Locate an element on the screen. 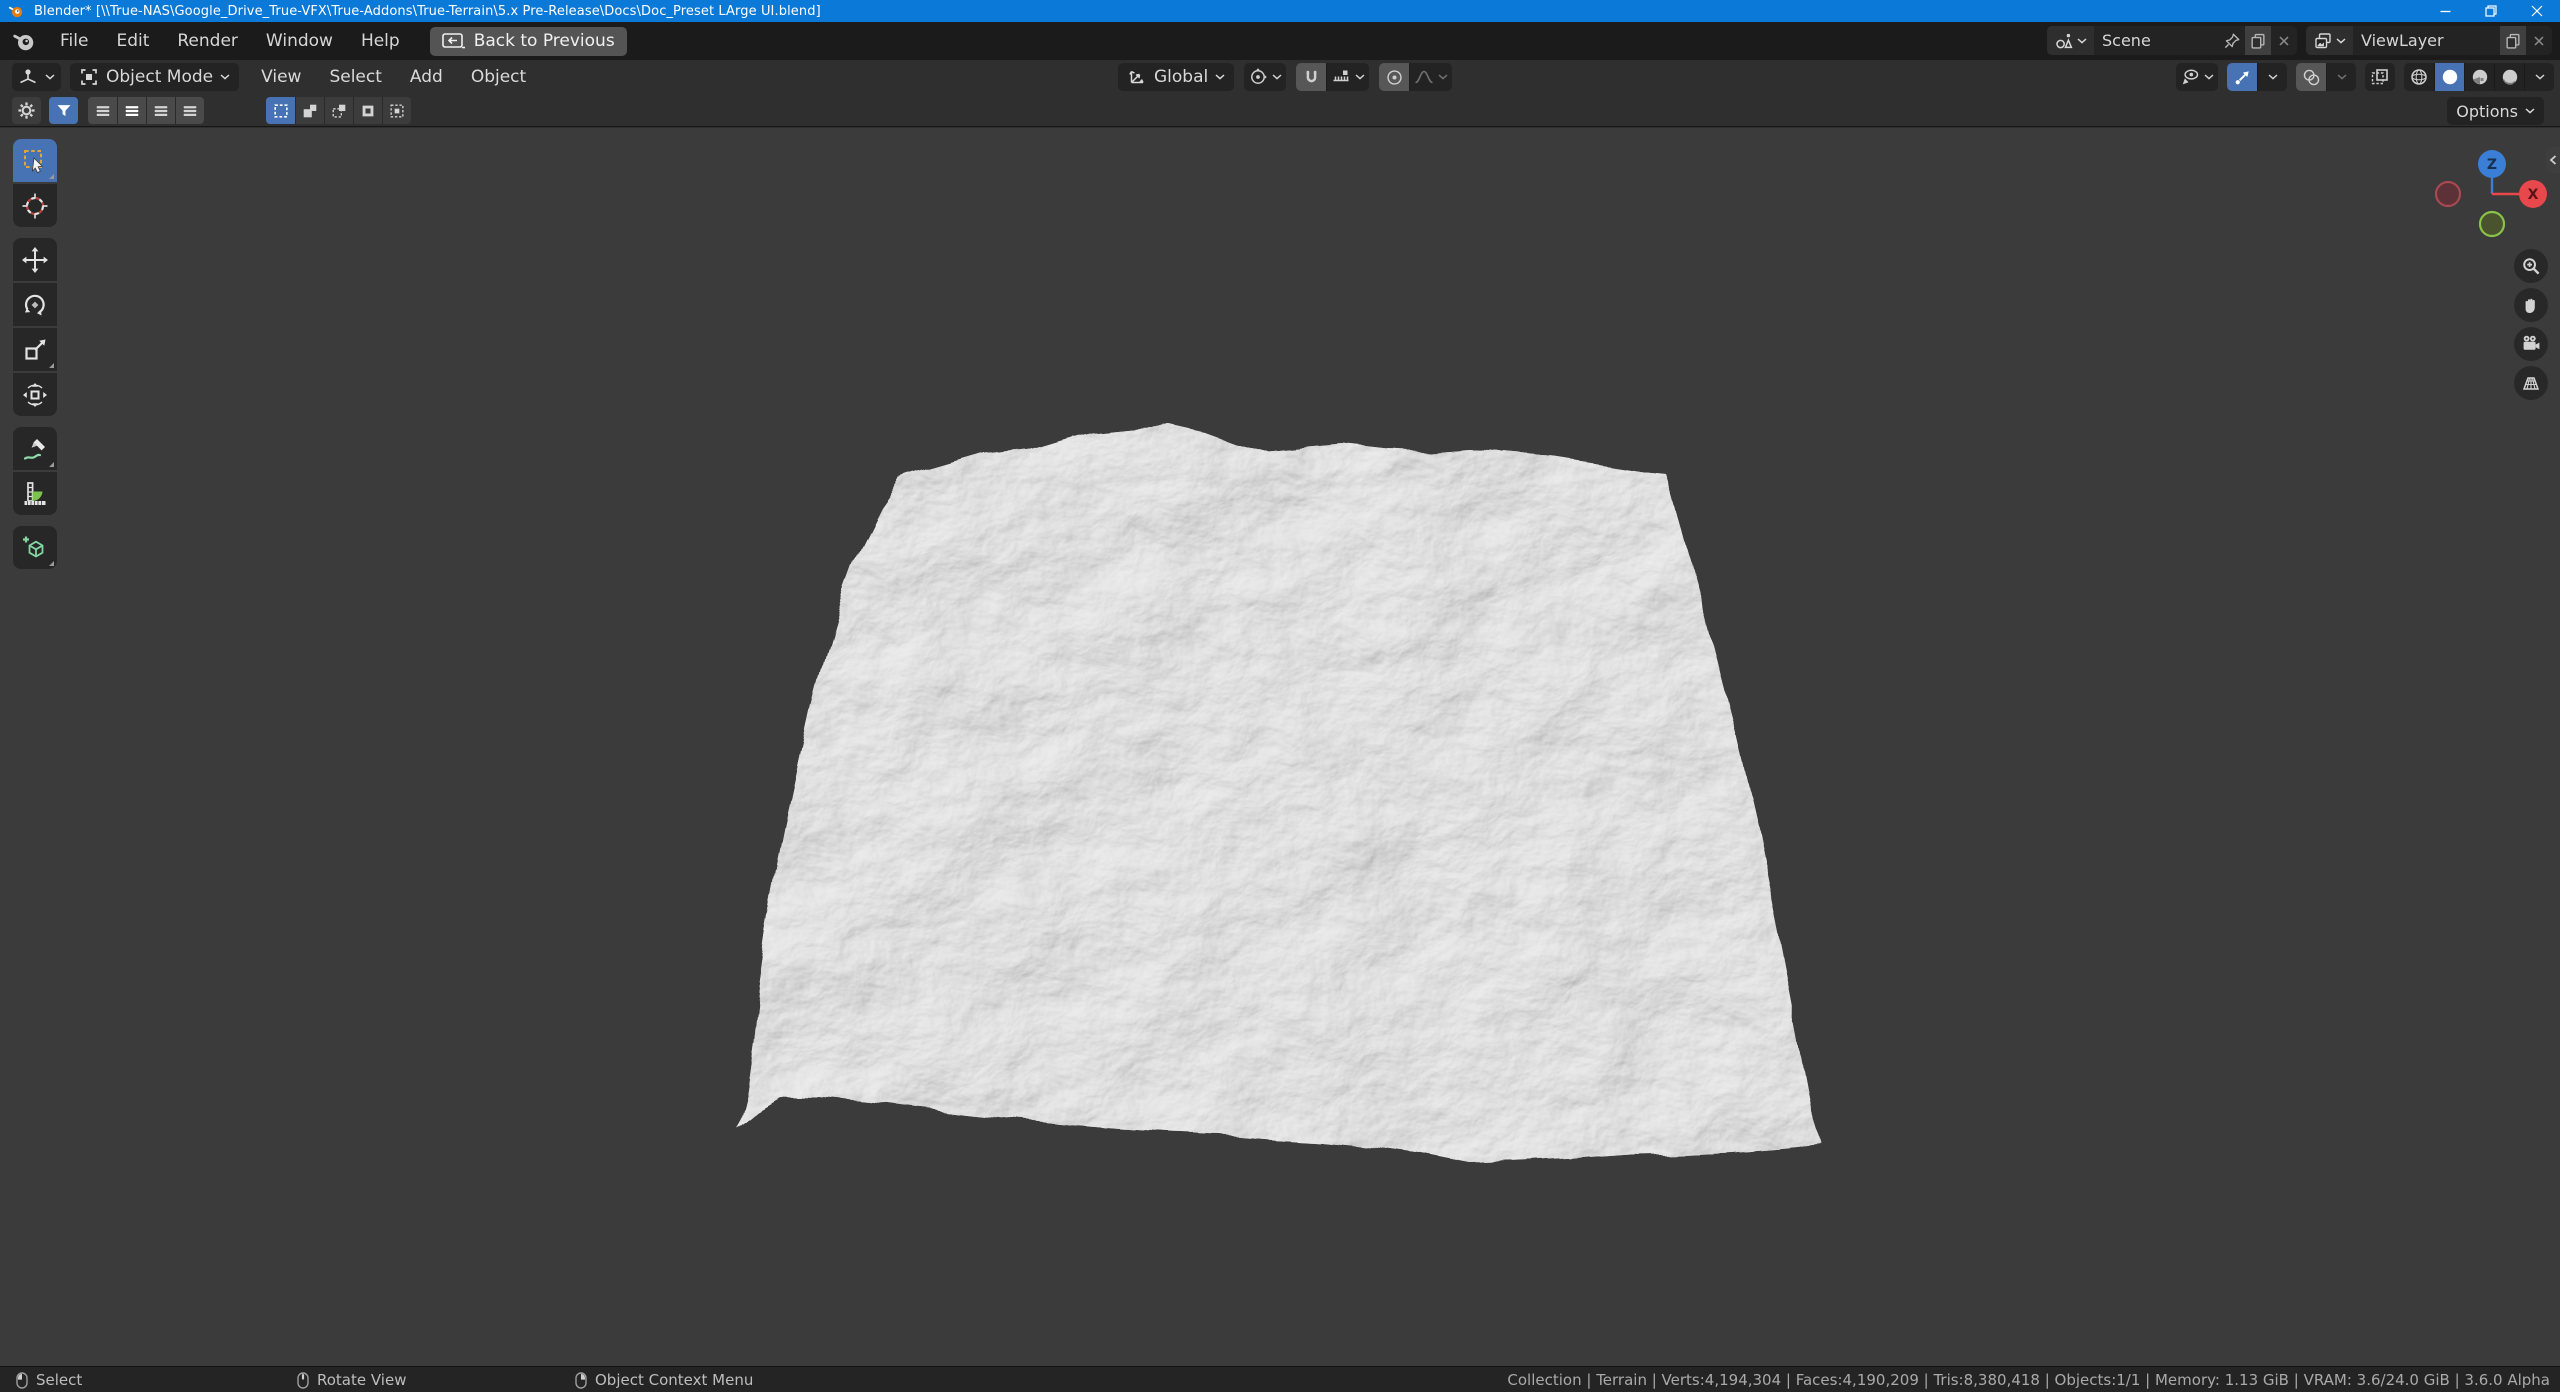 The height and width of the screenshot is (1392, 2560). tool-add-cube is located at coordinates (35, 547).